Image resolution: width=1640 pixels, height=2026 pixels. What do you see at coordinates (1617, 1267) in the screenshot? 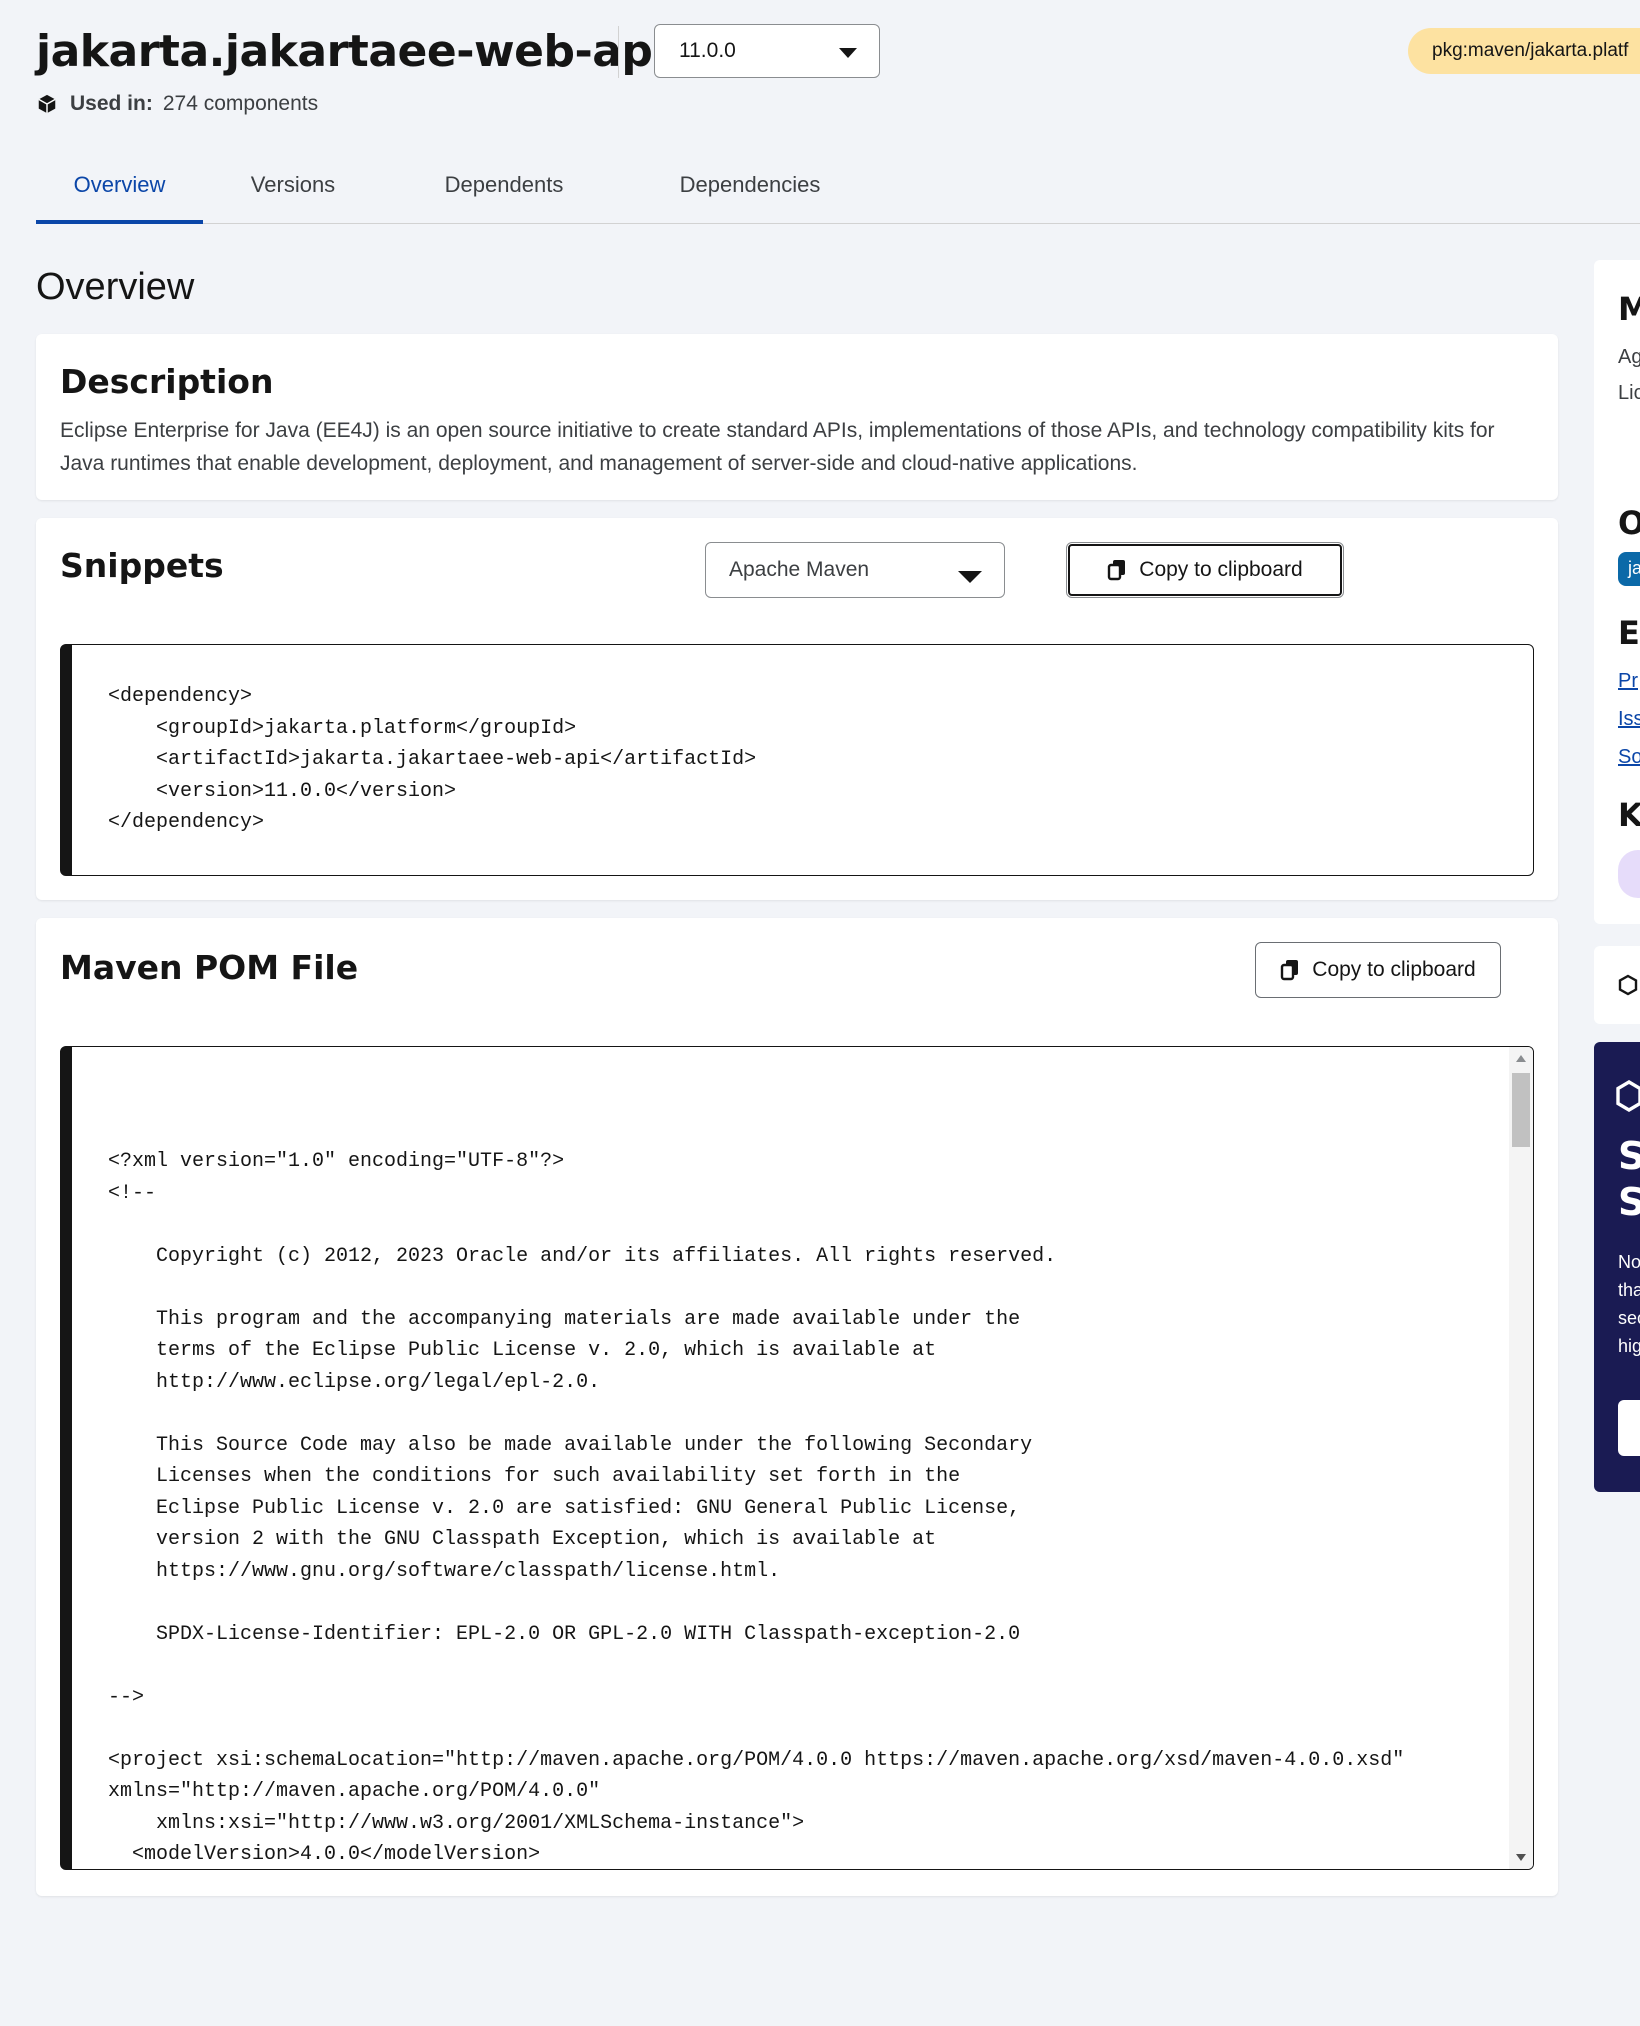
I see `sidebar-promo-card: S S No tha sec hig` at bounding box center [1617, 1267].